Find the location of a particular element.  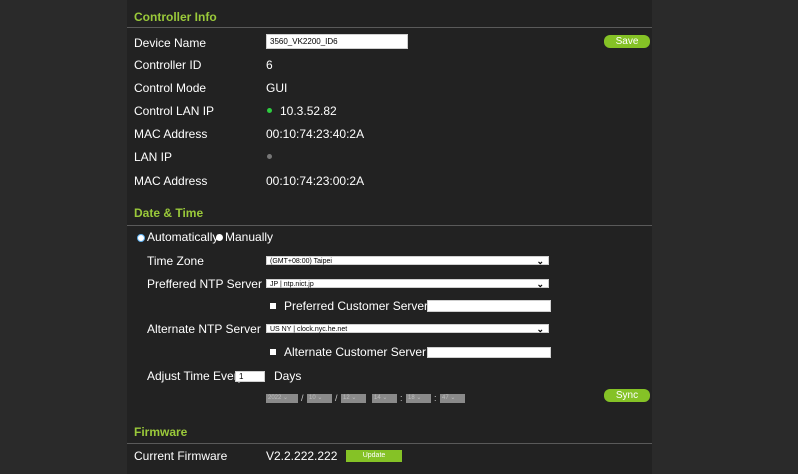

current-firmware-label: Current Firmware is located at coordinates (181, 456).